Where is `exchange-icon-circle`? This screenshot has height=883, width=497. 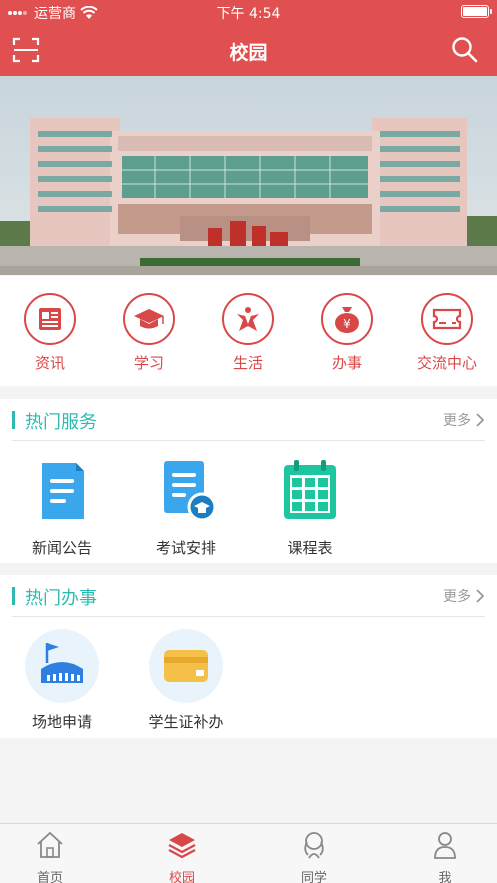 exchange-icon-circle is located at coordinates (447, 319).